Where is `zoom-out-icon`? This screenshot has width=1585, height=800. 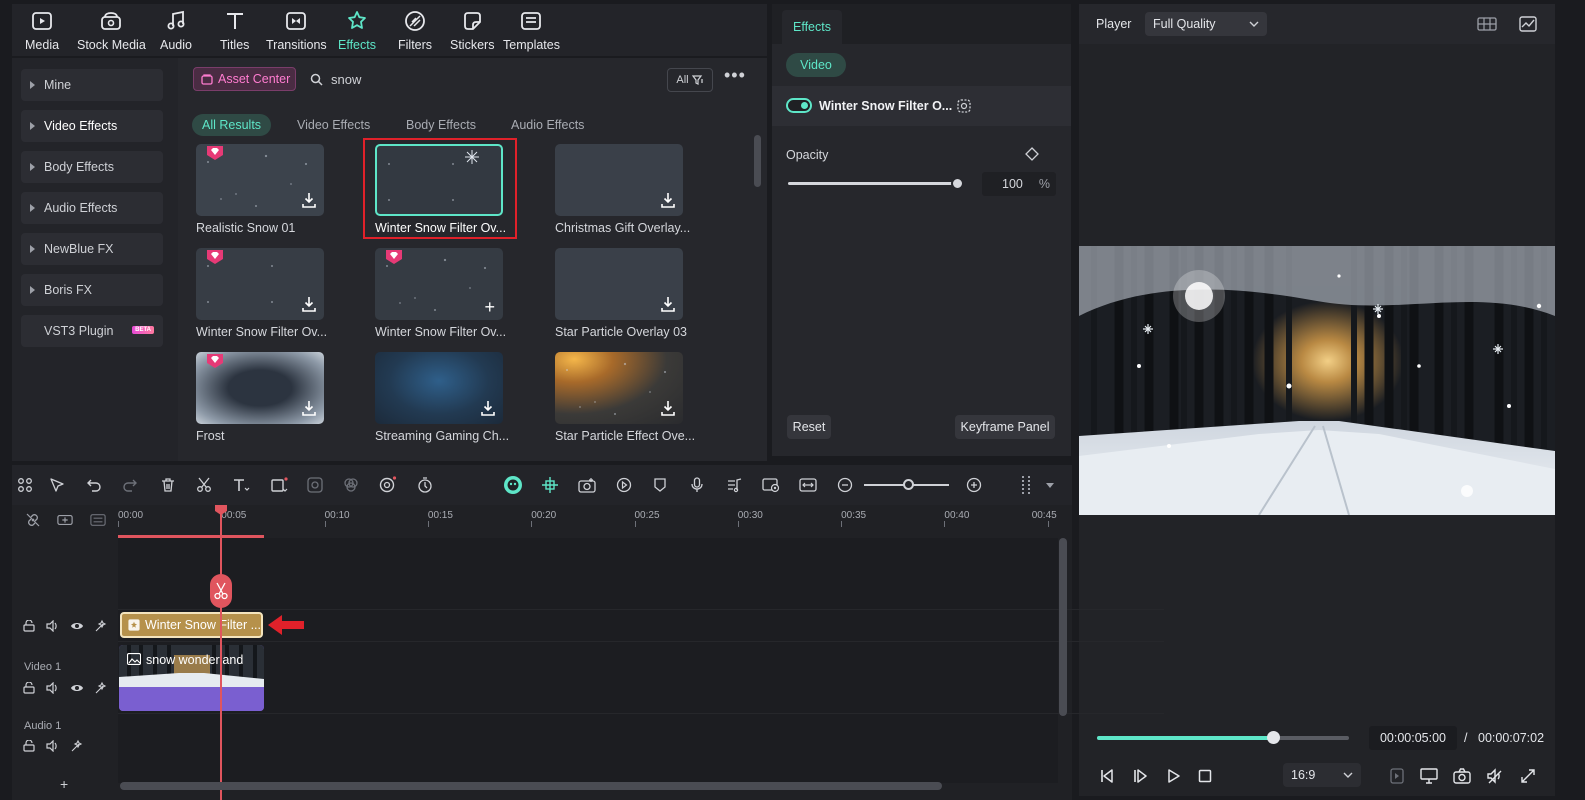
zoom-out-icon is located at coordinates (845, 485).